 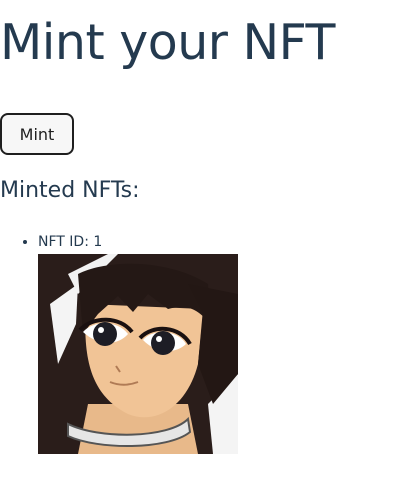 What do you see at coordinates (70, 242) in the screenshot?
I see `nft-id-label: NFT ID: 1` at bounding box center [70, 242].